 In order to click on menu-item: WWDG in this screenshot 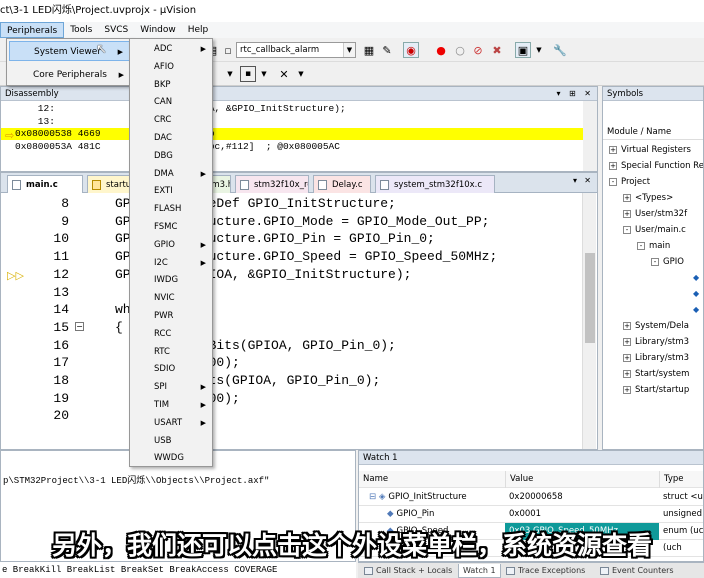, I will do `click(171, 458)`.